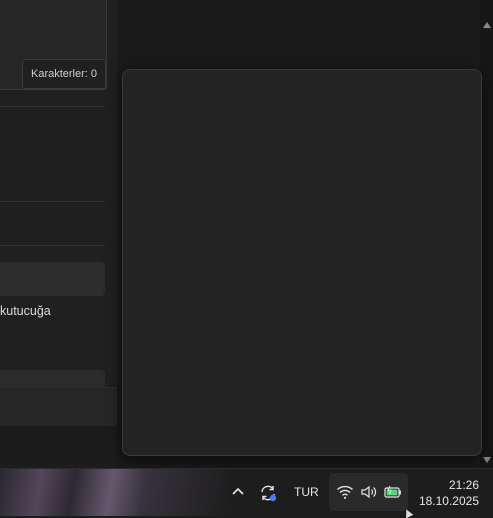 The height and width of the screenshot is (518, 493). What do you see at coordinates (446, 493) in the screenshot?
I see `clock: 21:26 18.10.2025` at bounding box center [446, 493].